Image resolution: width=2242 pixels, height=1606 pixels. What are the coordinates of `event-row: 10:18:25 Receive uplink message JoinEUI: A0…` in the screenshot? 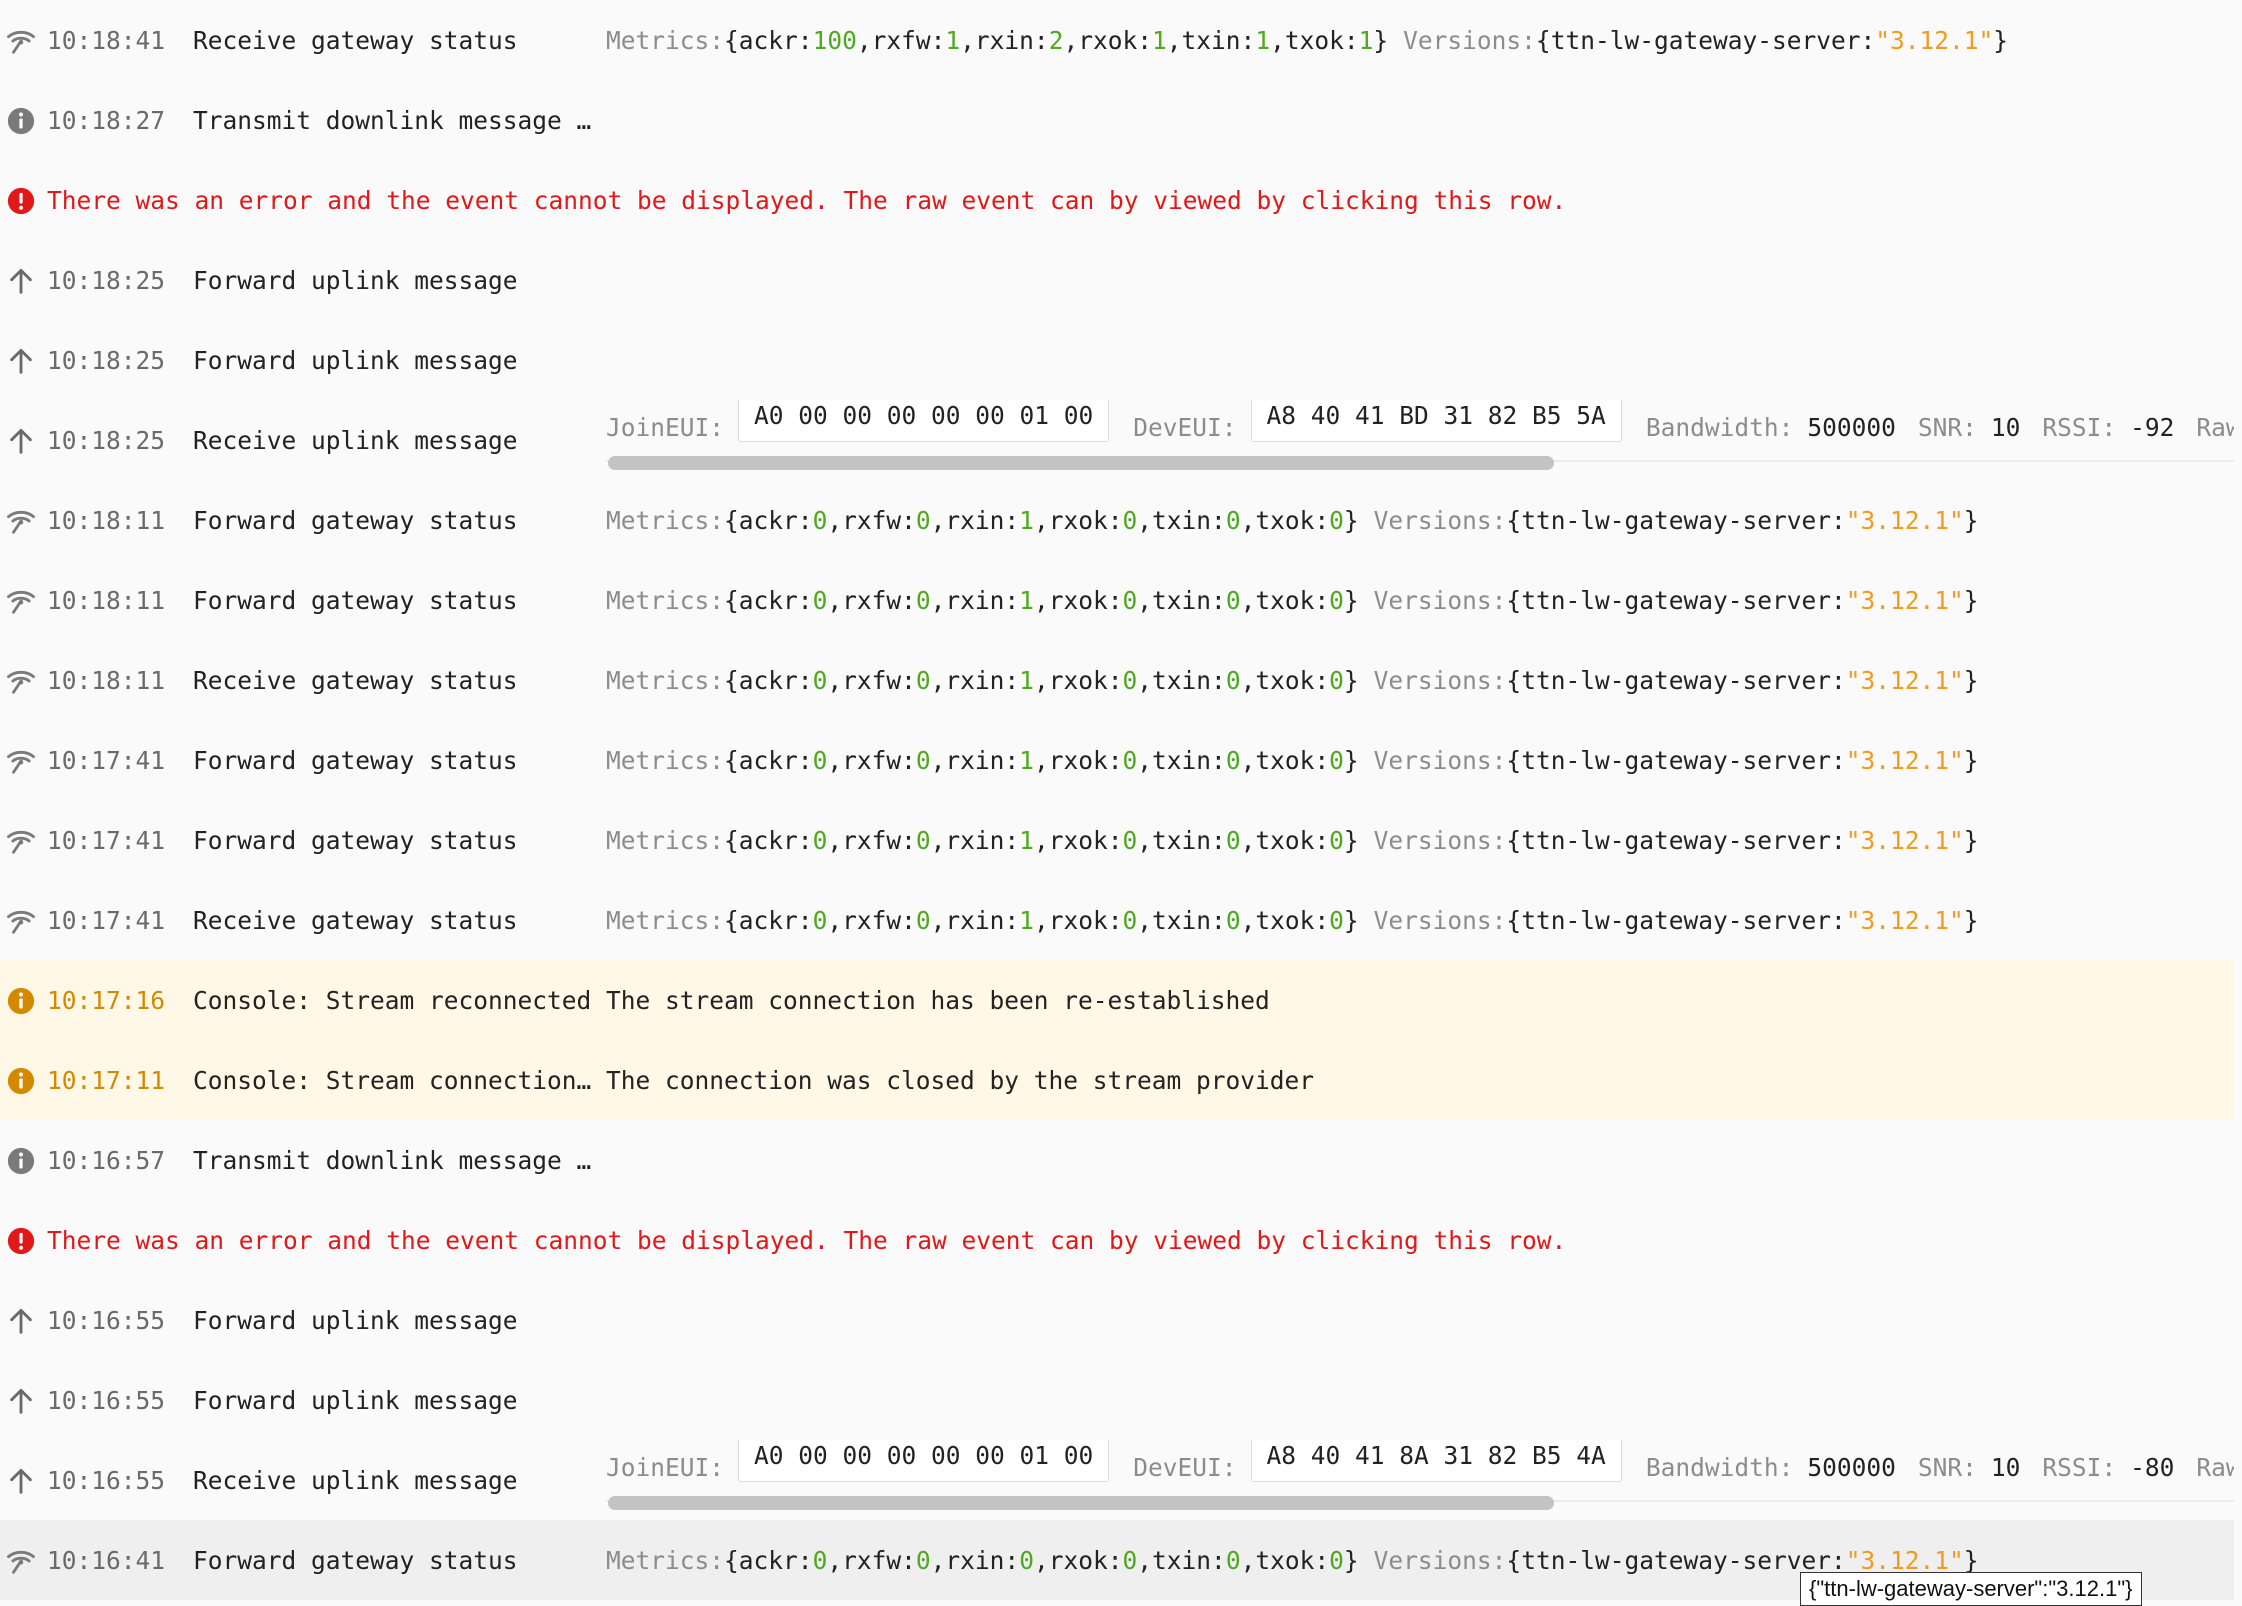 It's located at (1117, 440).